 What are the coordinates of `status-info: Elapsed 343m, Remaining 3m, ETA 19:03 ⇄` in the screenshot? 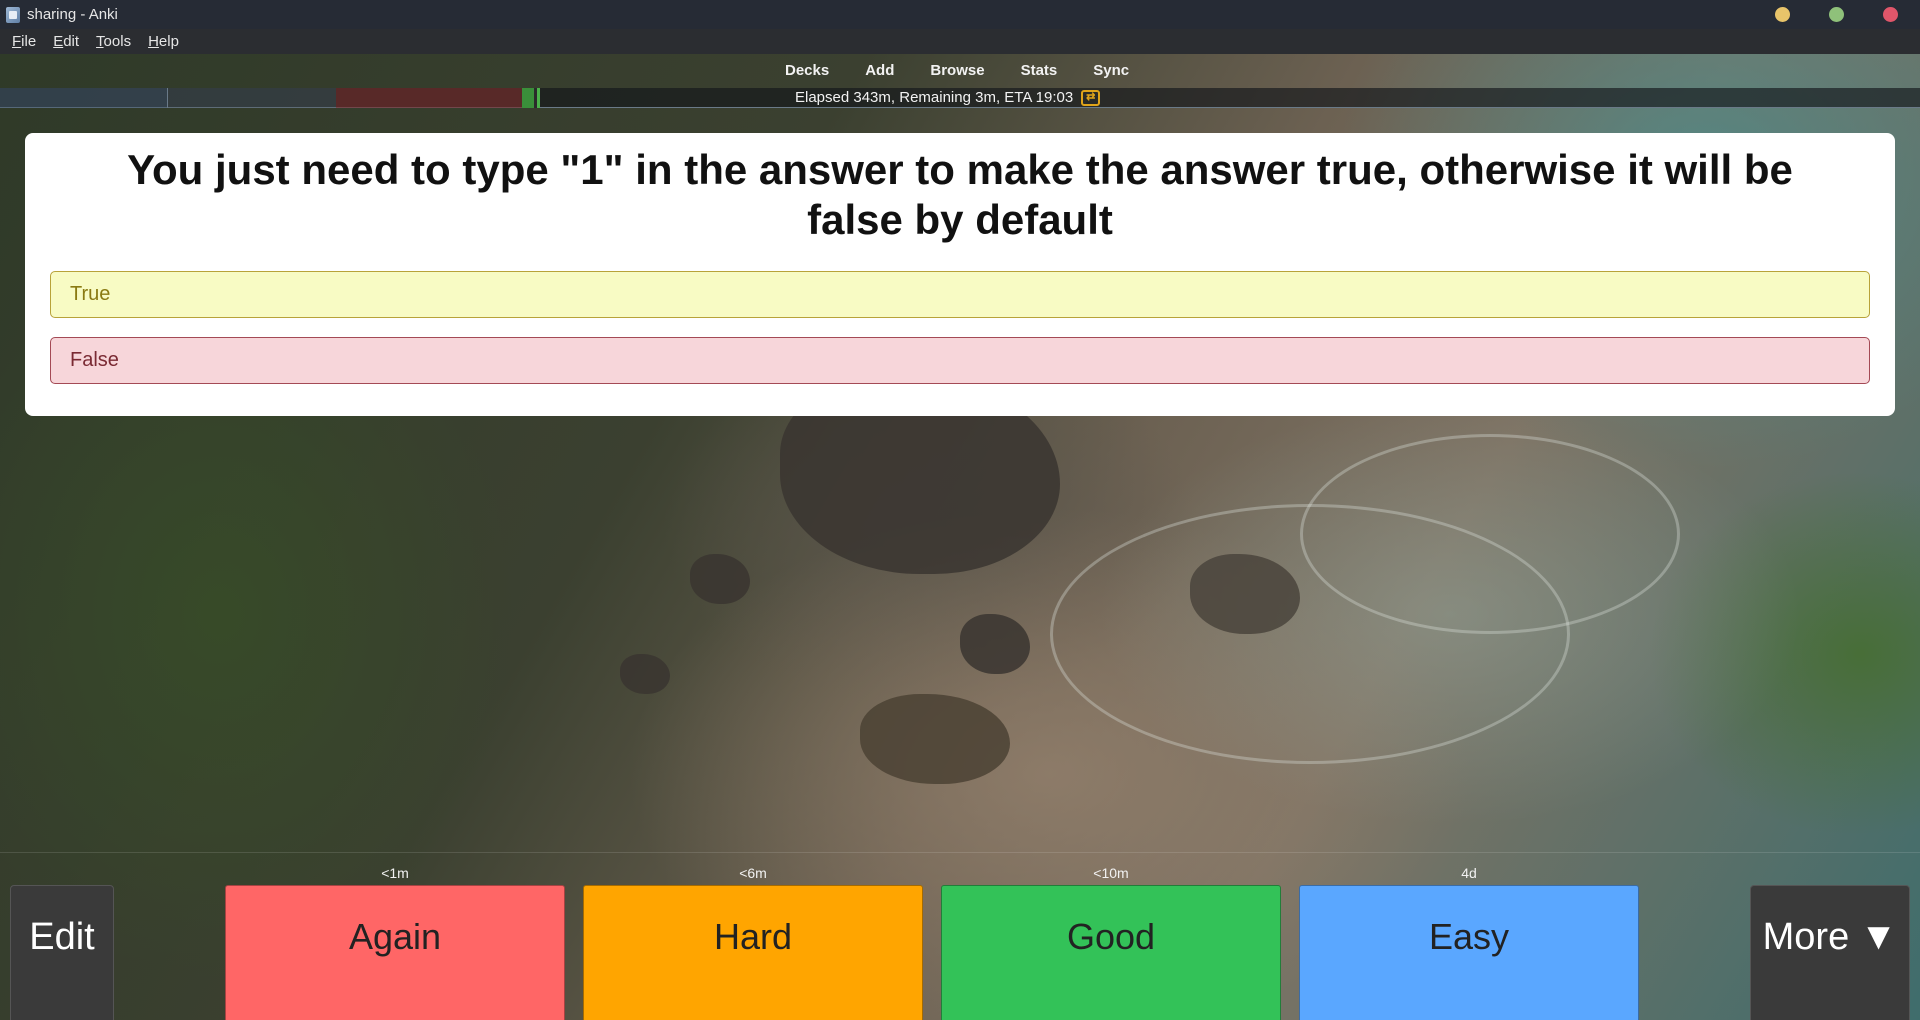 It's located at (948, 97).